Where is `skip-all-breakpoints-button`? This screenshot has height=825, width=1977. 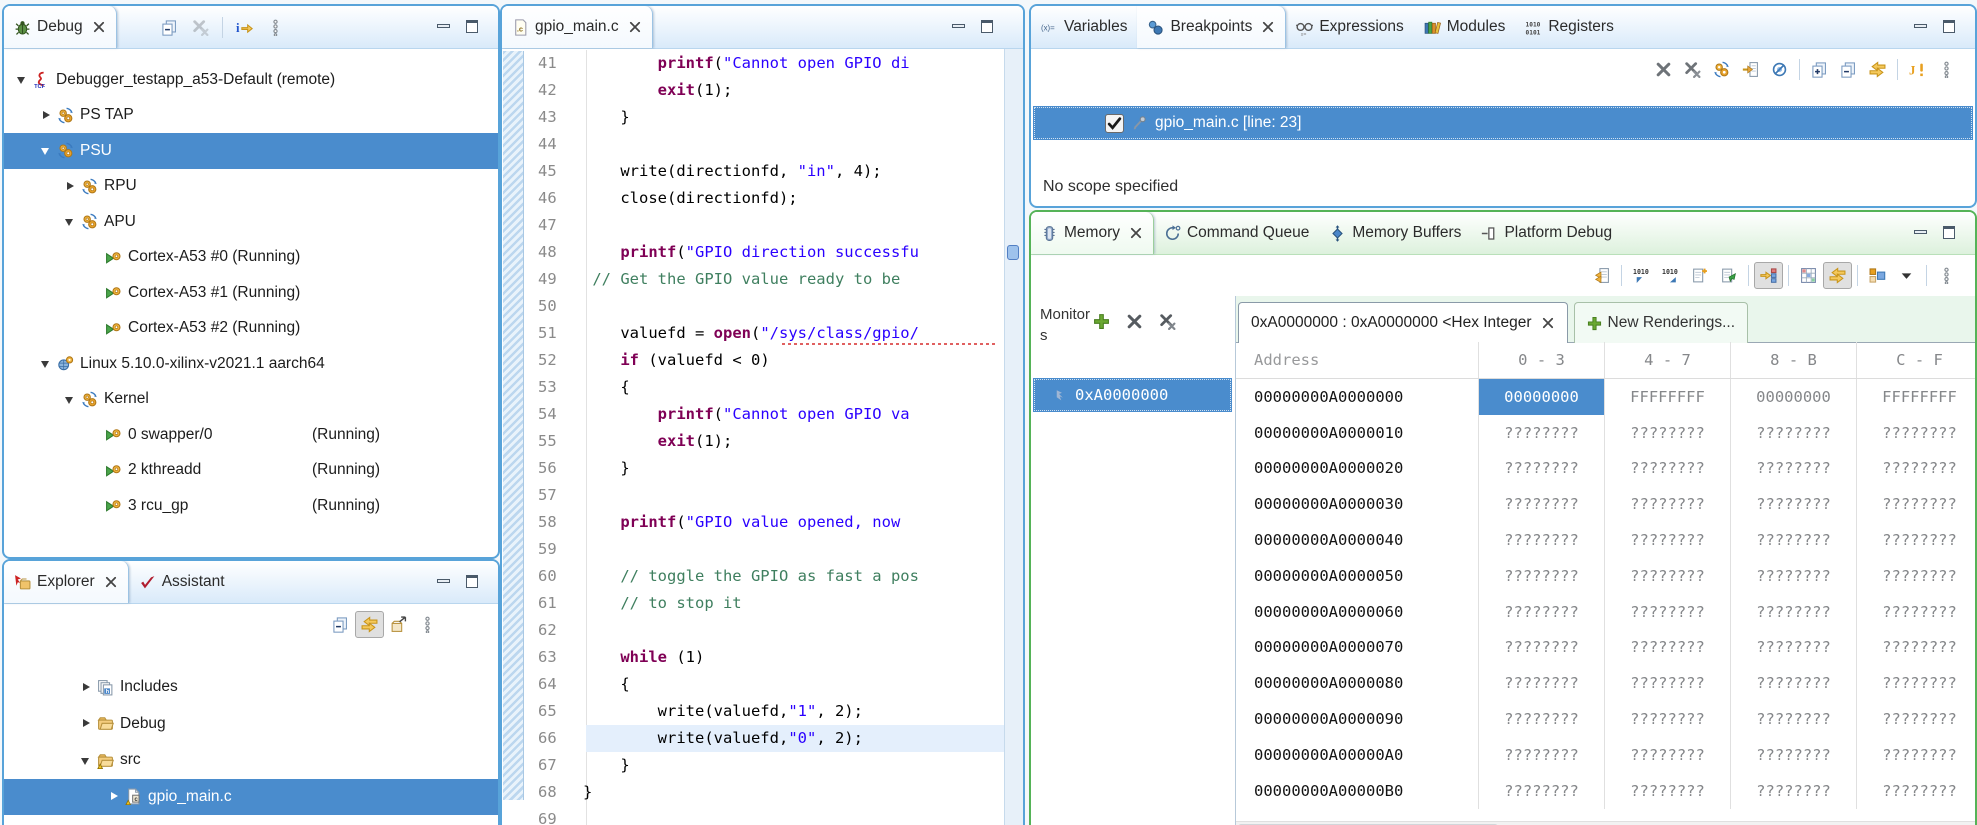 skip-all-breakpoints-button is located at coordinates (1779, 69).